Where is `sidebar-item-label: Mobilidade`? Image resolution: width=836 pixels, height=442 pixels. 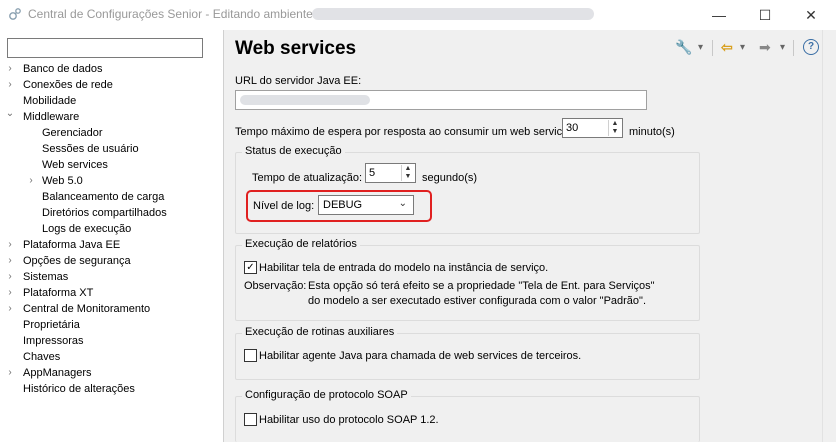 sidebar-item-label: Mobilidade is located at coordinates (50, 101).